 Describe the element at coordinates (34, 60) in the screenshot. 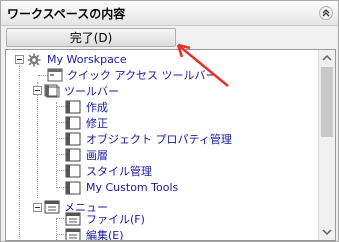

I see `gear-icon` at that location.